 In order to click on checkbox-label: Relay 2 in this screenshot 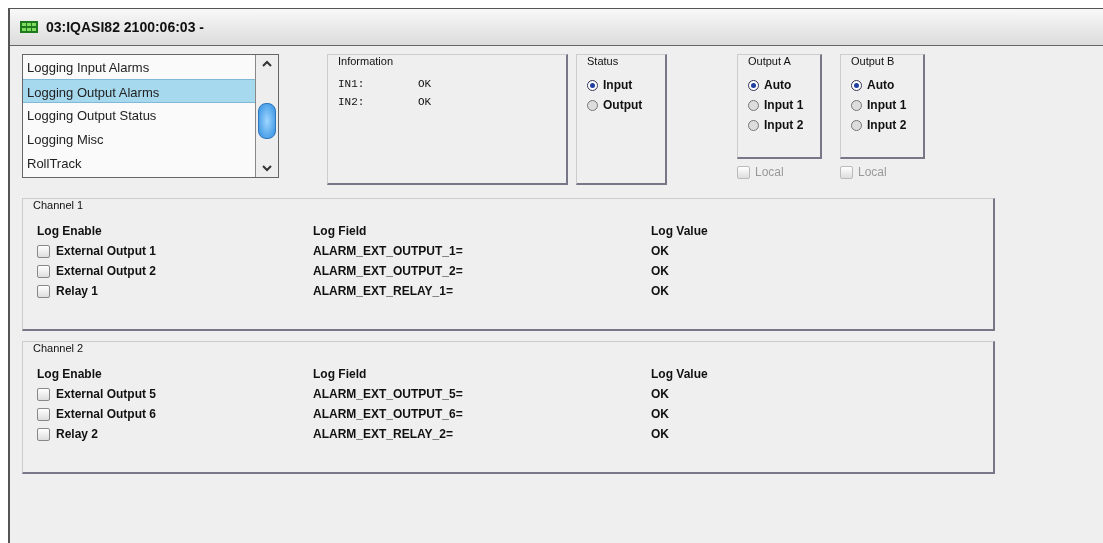, I will do `click(77, 434)`.